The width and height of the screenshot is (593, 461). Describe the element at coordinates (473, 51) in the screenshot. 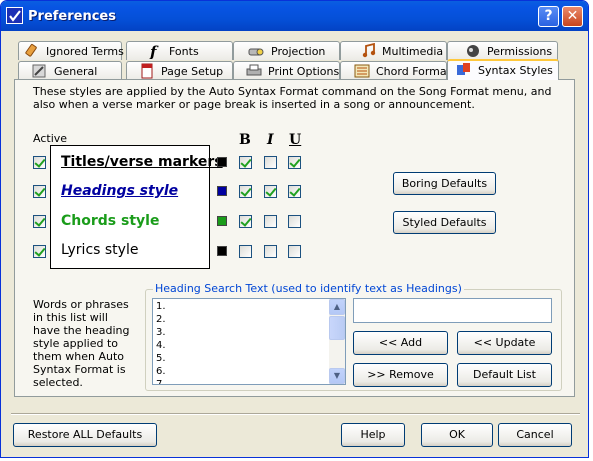

I see `permissions-icon` at that location.